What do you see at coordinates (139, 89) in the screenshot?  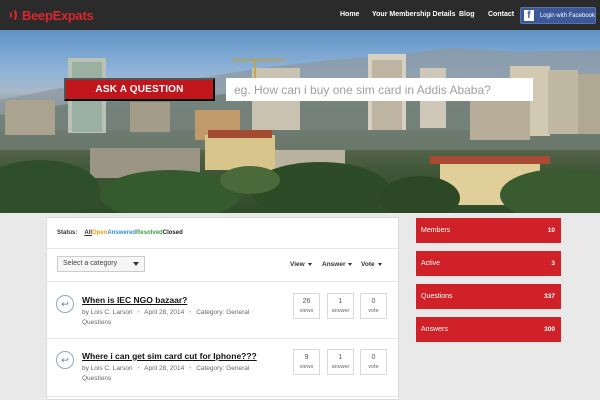 I see `ask-question-button: ASK A QUESTION` at bounding box center [139, 89].